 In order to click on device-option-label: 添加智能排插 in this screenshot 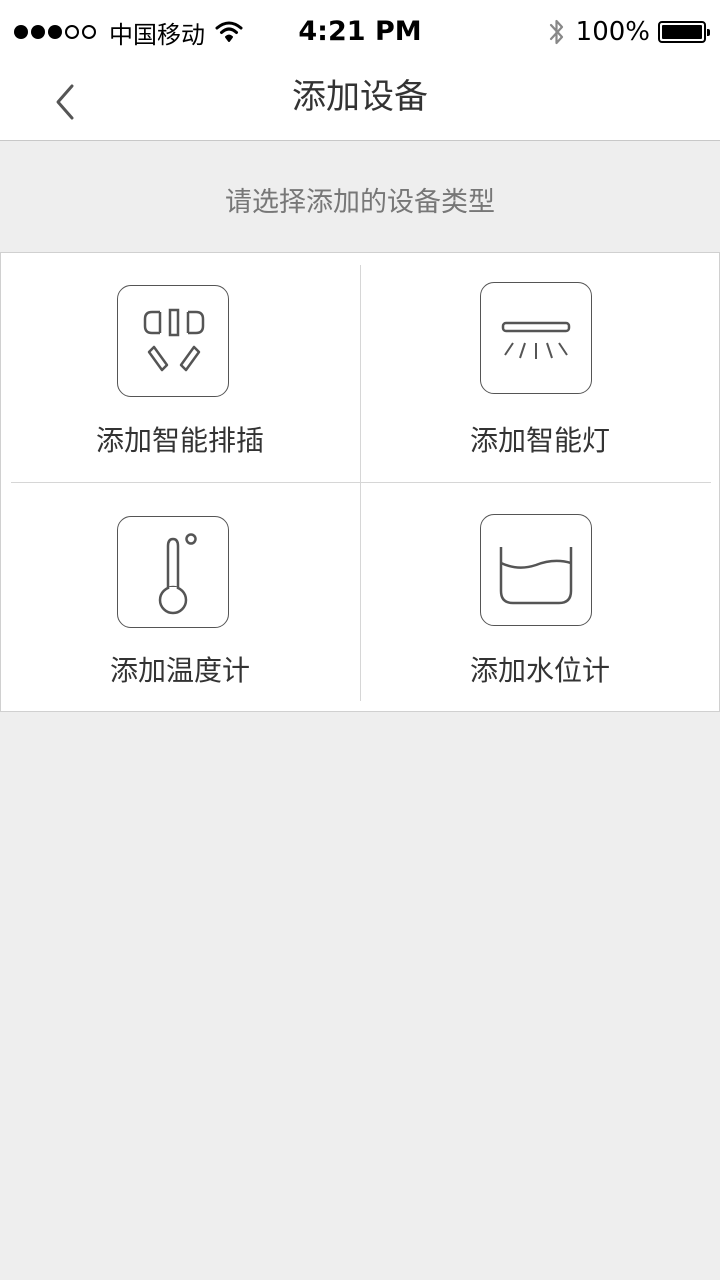, I will do `click(179, 440)`.